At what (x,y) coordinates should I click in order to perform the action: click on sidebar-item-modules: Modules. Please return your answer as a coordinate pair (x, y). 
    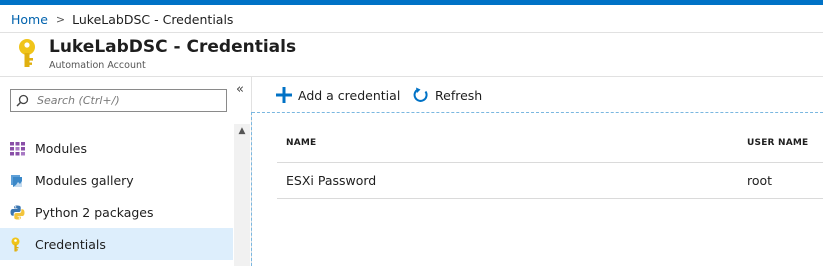
    Looking at the image, I should click on (116, 148).